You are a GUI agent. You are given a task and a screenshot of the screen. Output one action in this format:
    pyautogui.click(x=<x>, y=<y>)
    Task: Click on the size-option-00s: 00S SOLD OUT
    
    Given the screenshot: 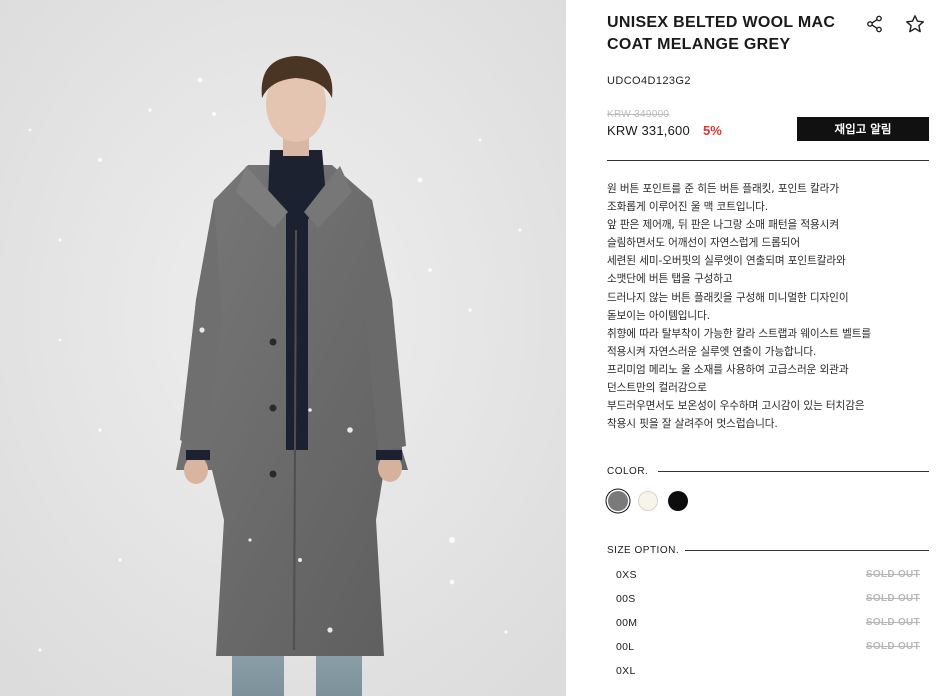 What is the action you would take?
    pyautogui.click(x=768, y=599)
    